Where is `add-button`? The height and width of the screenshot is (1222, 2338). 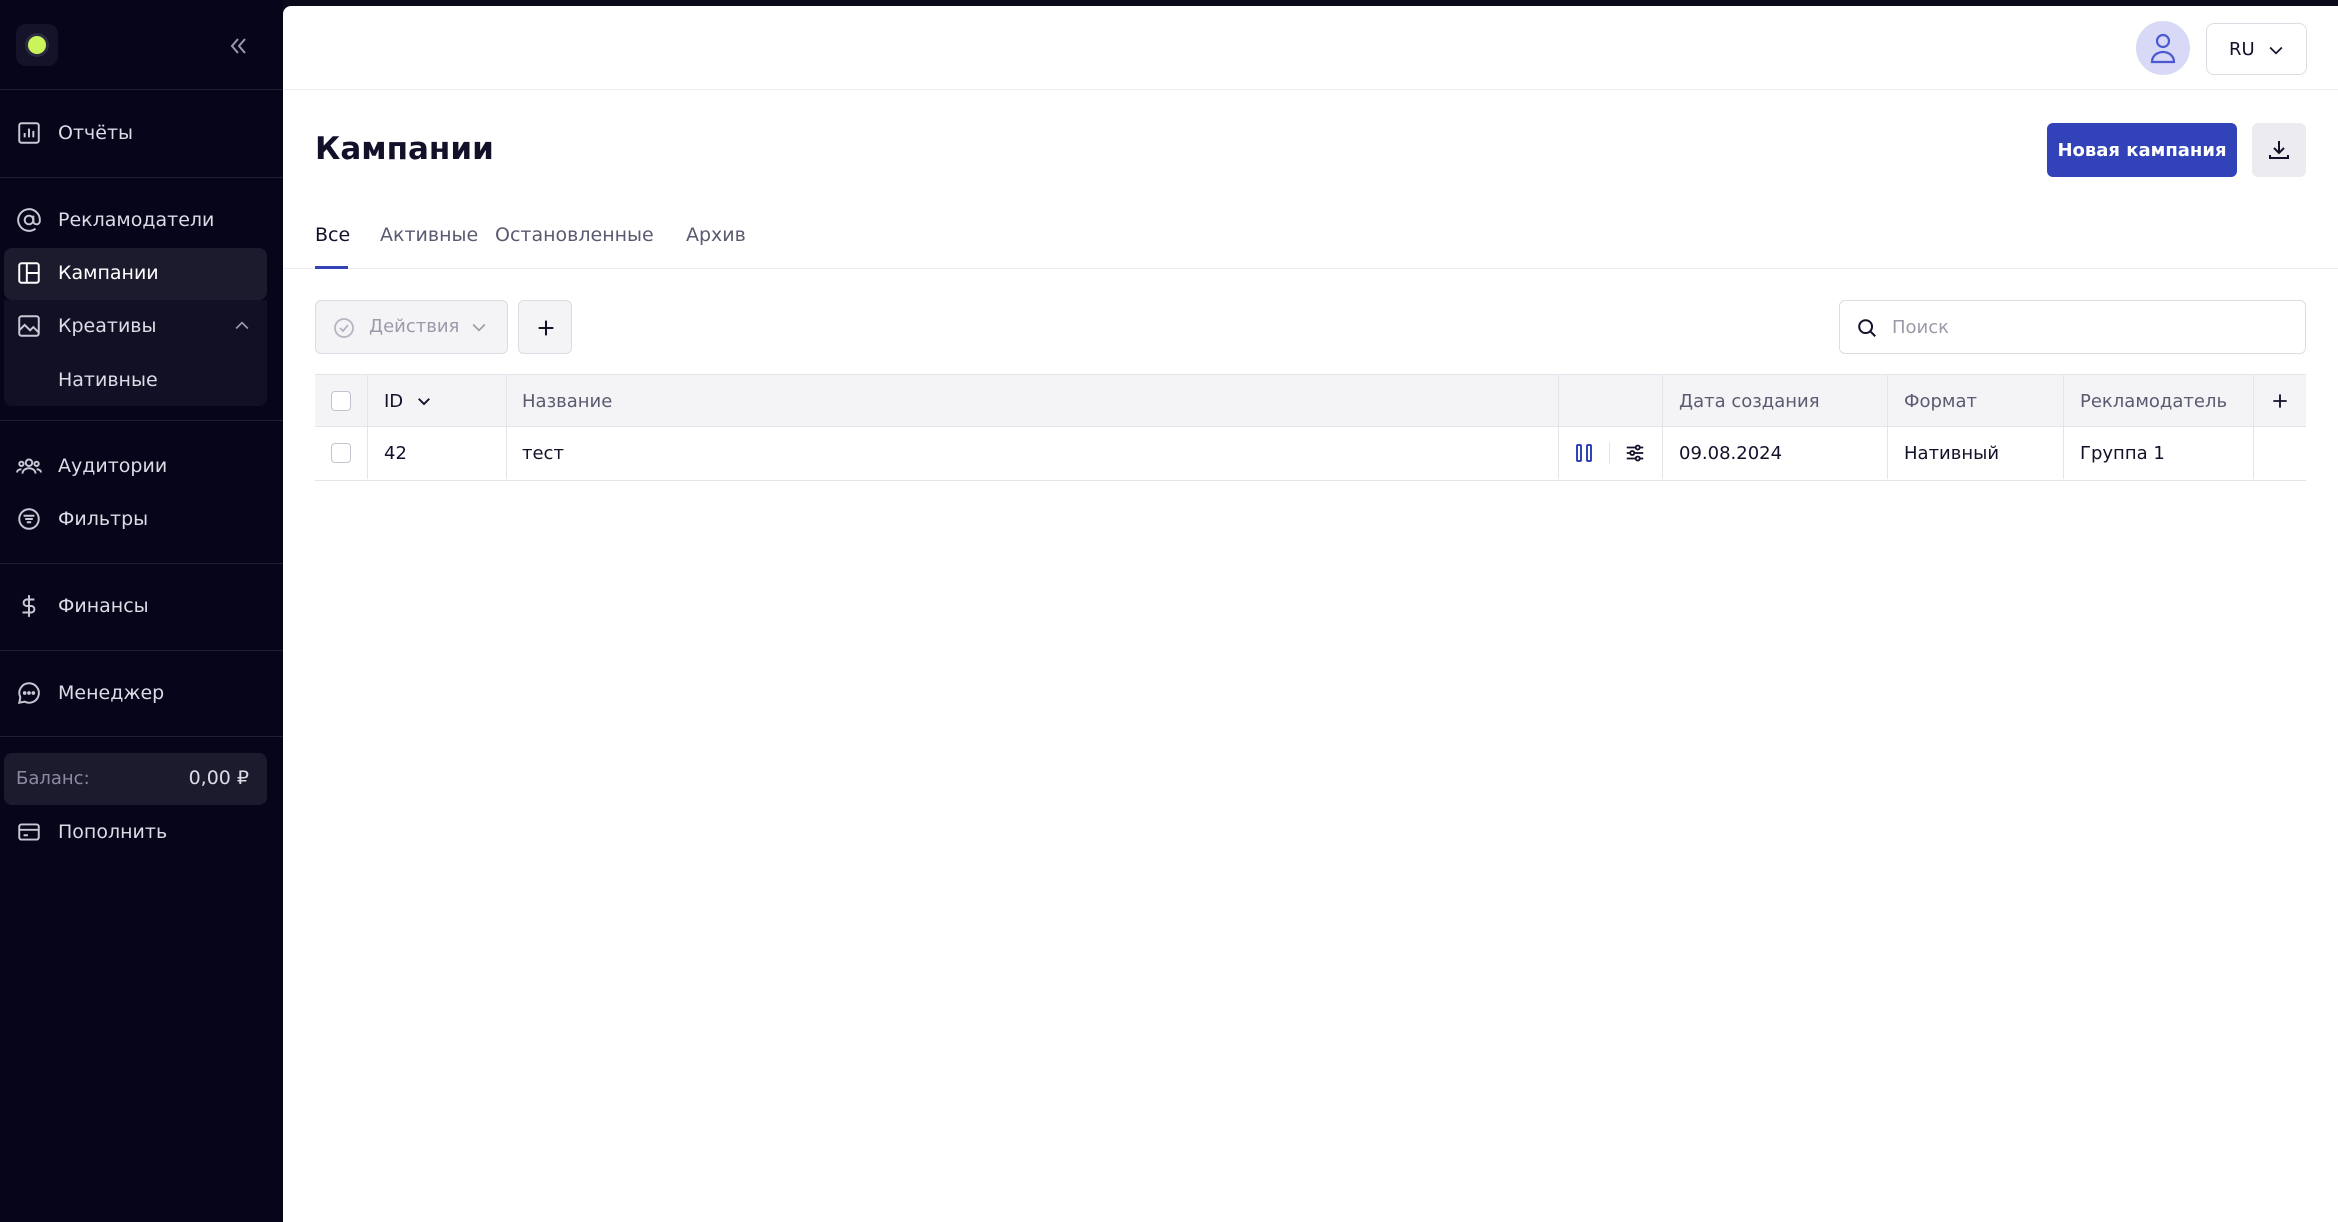
add-button is located at coordinates (545, 327).